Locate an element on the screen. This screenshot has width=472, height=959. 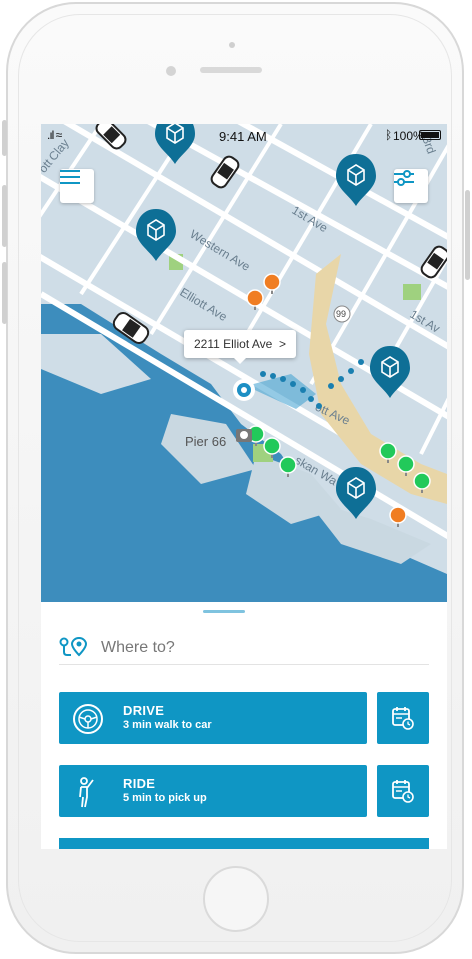
power-button is located at coordinates (467, 235).